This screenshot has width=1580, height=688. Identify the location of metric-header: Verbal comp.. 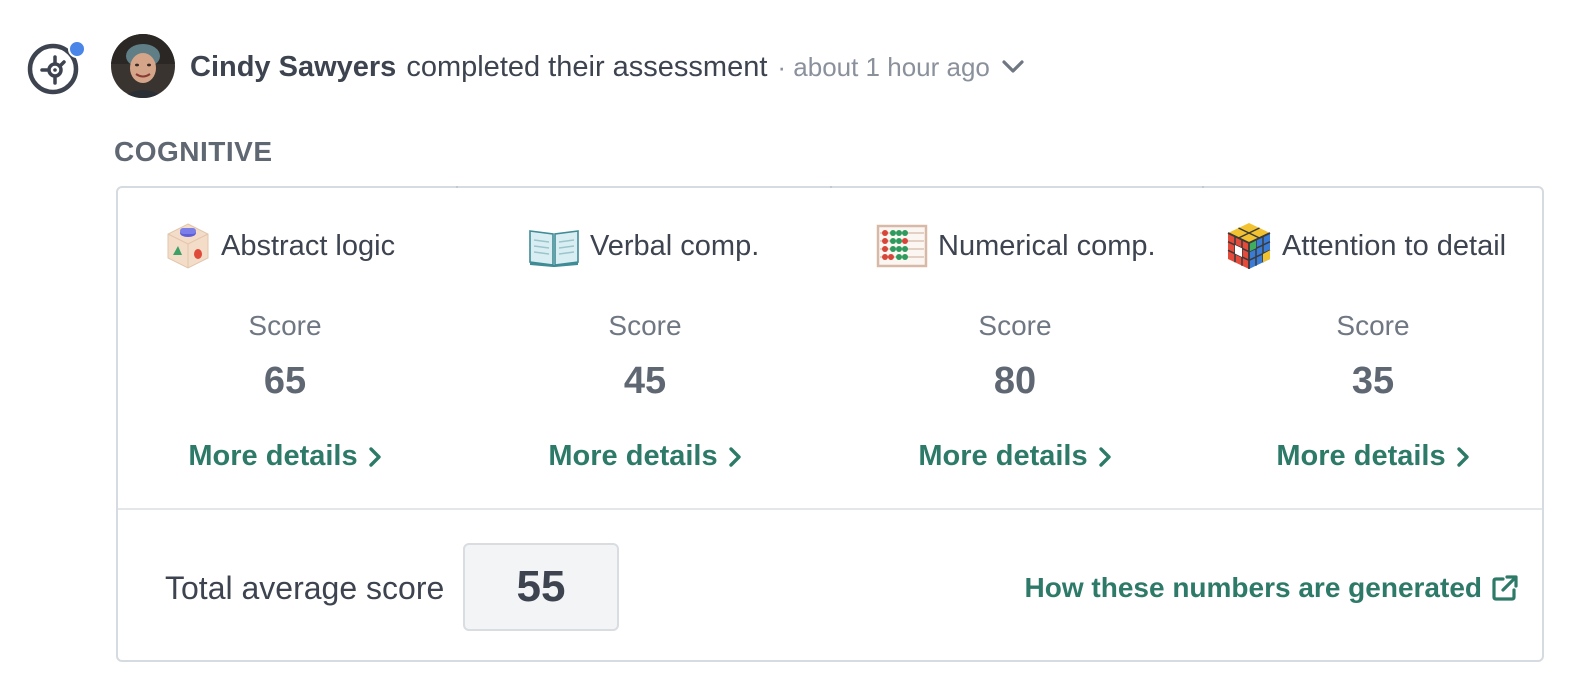
(643, 246).